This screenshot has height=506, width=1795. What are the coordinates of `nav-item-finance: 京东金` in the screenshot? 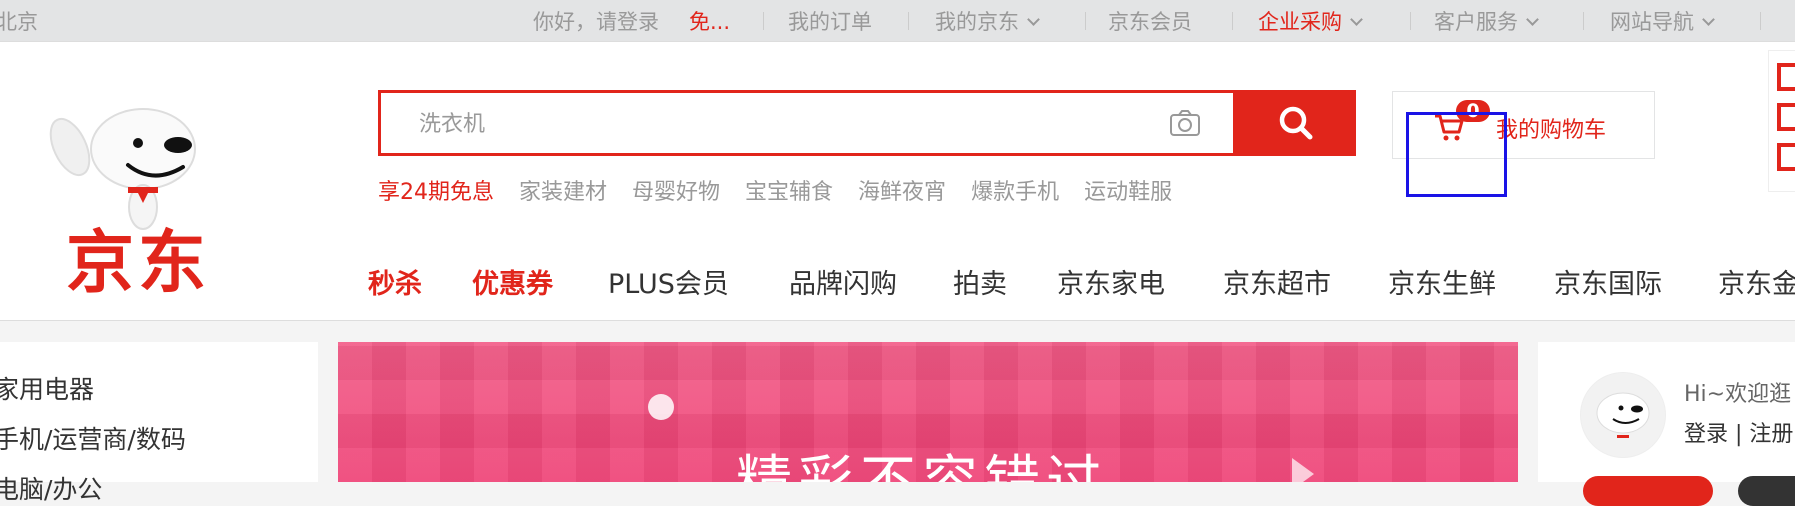 It's located at (1756, 281).